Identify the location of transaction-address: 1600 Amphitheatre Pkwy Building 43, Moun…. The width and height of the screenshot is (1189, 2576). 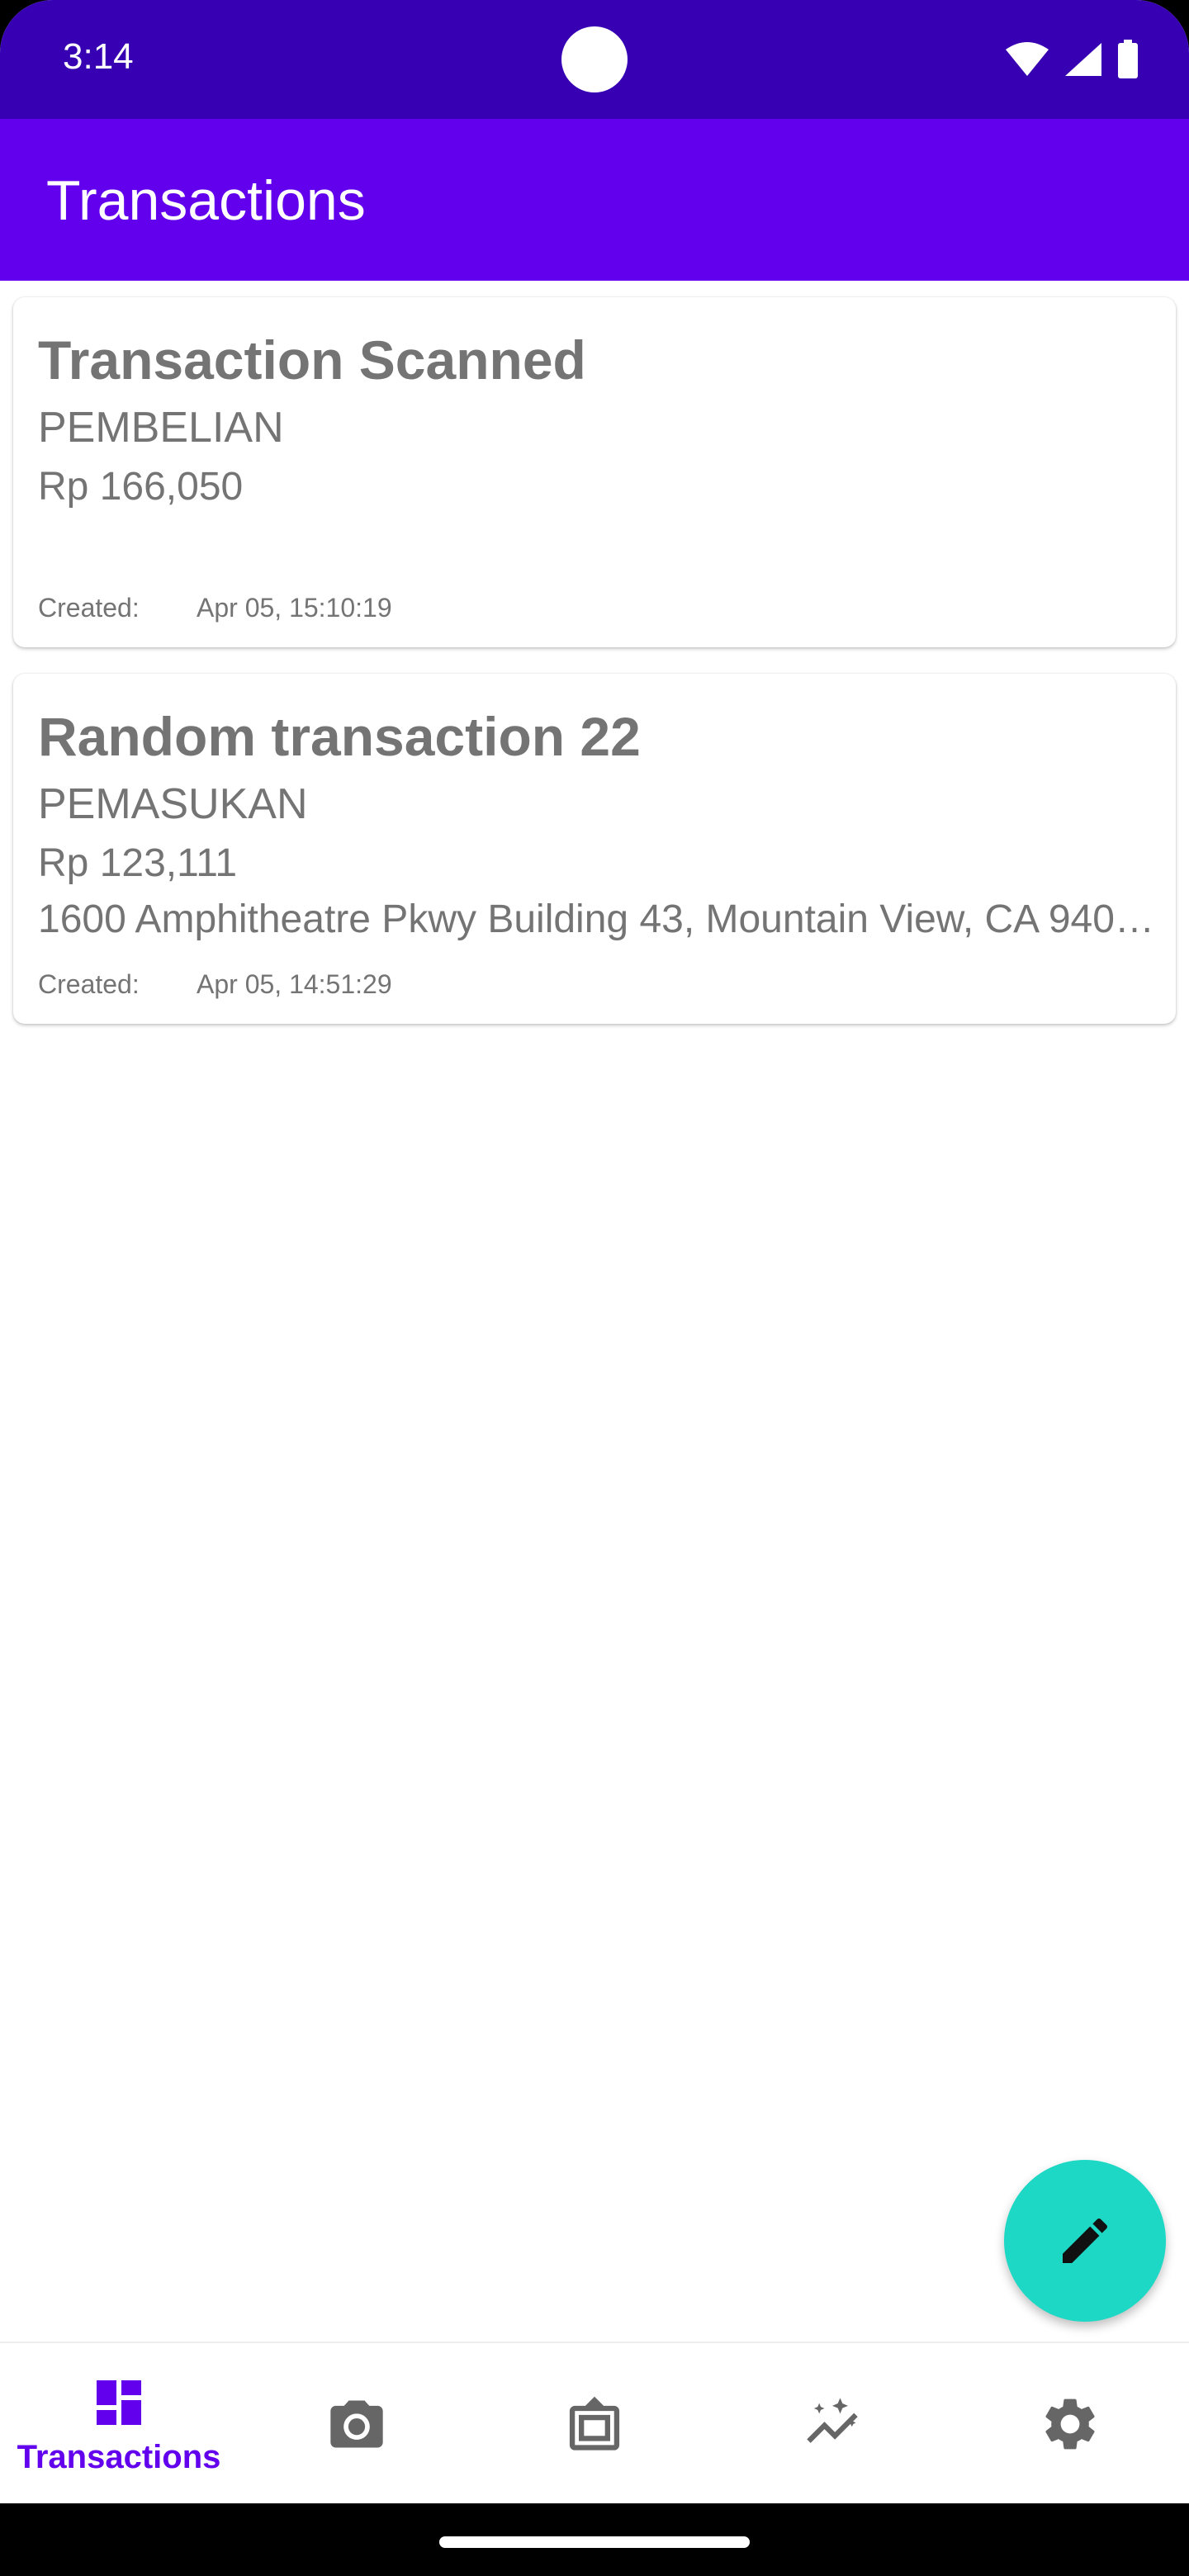
(599, 919).